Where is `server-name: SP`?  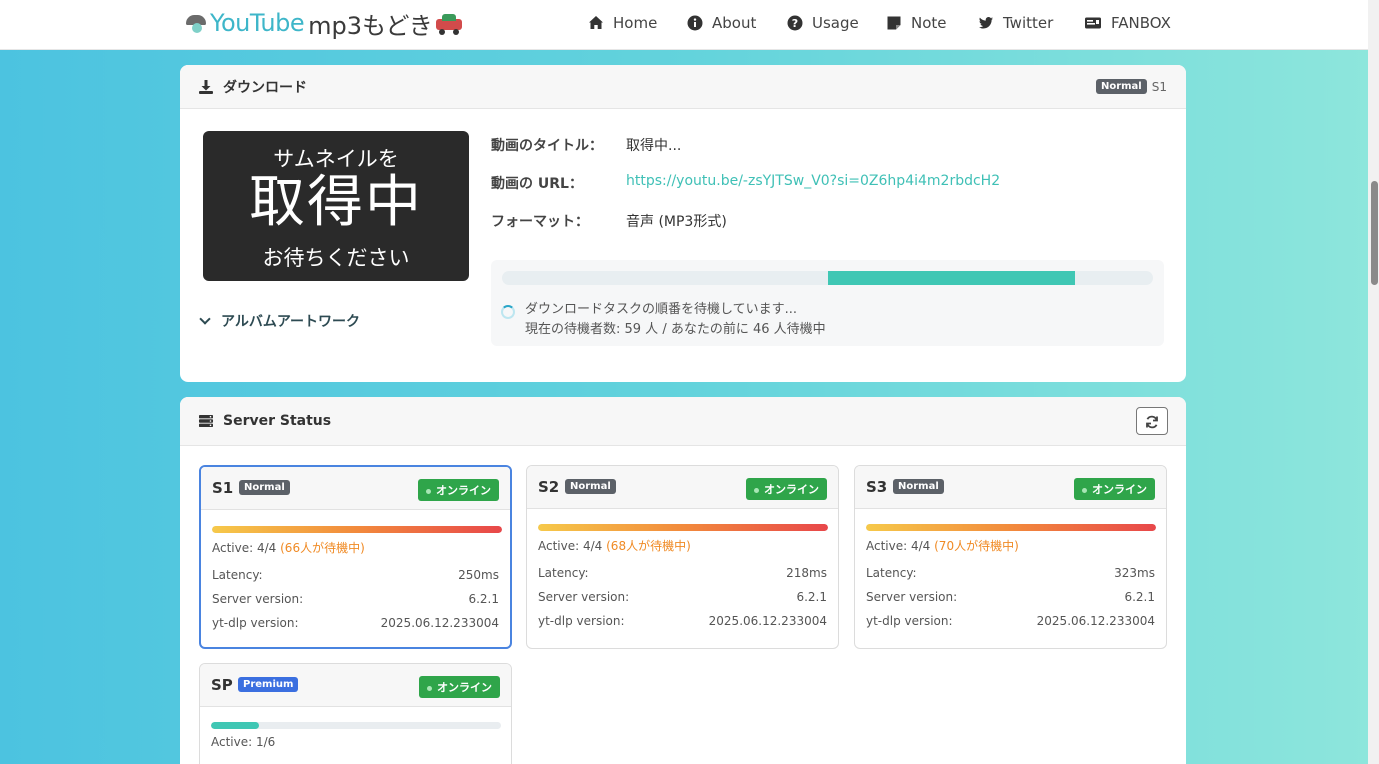
server-name: SP is located at coordinates (222, 685).